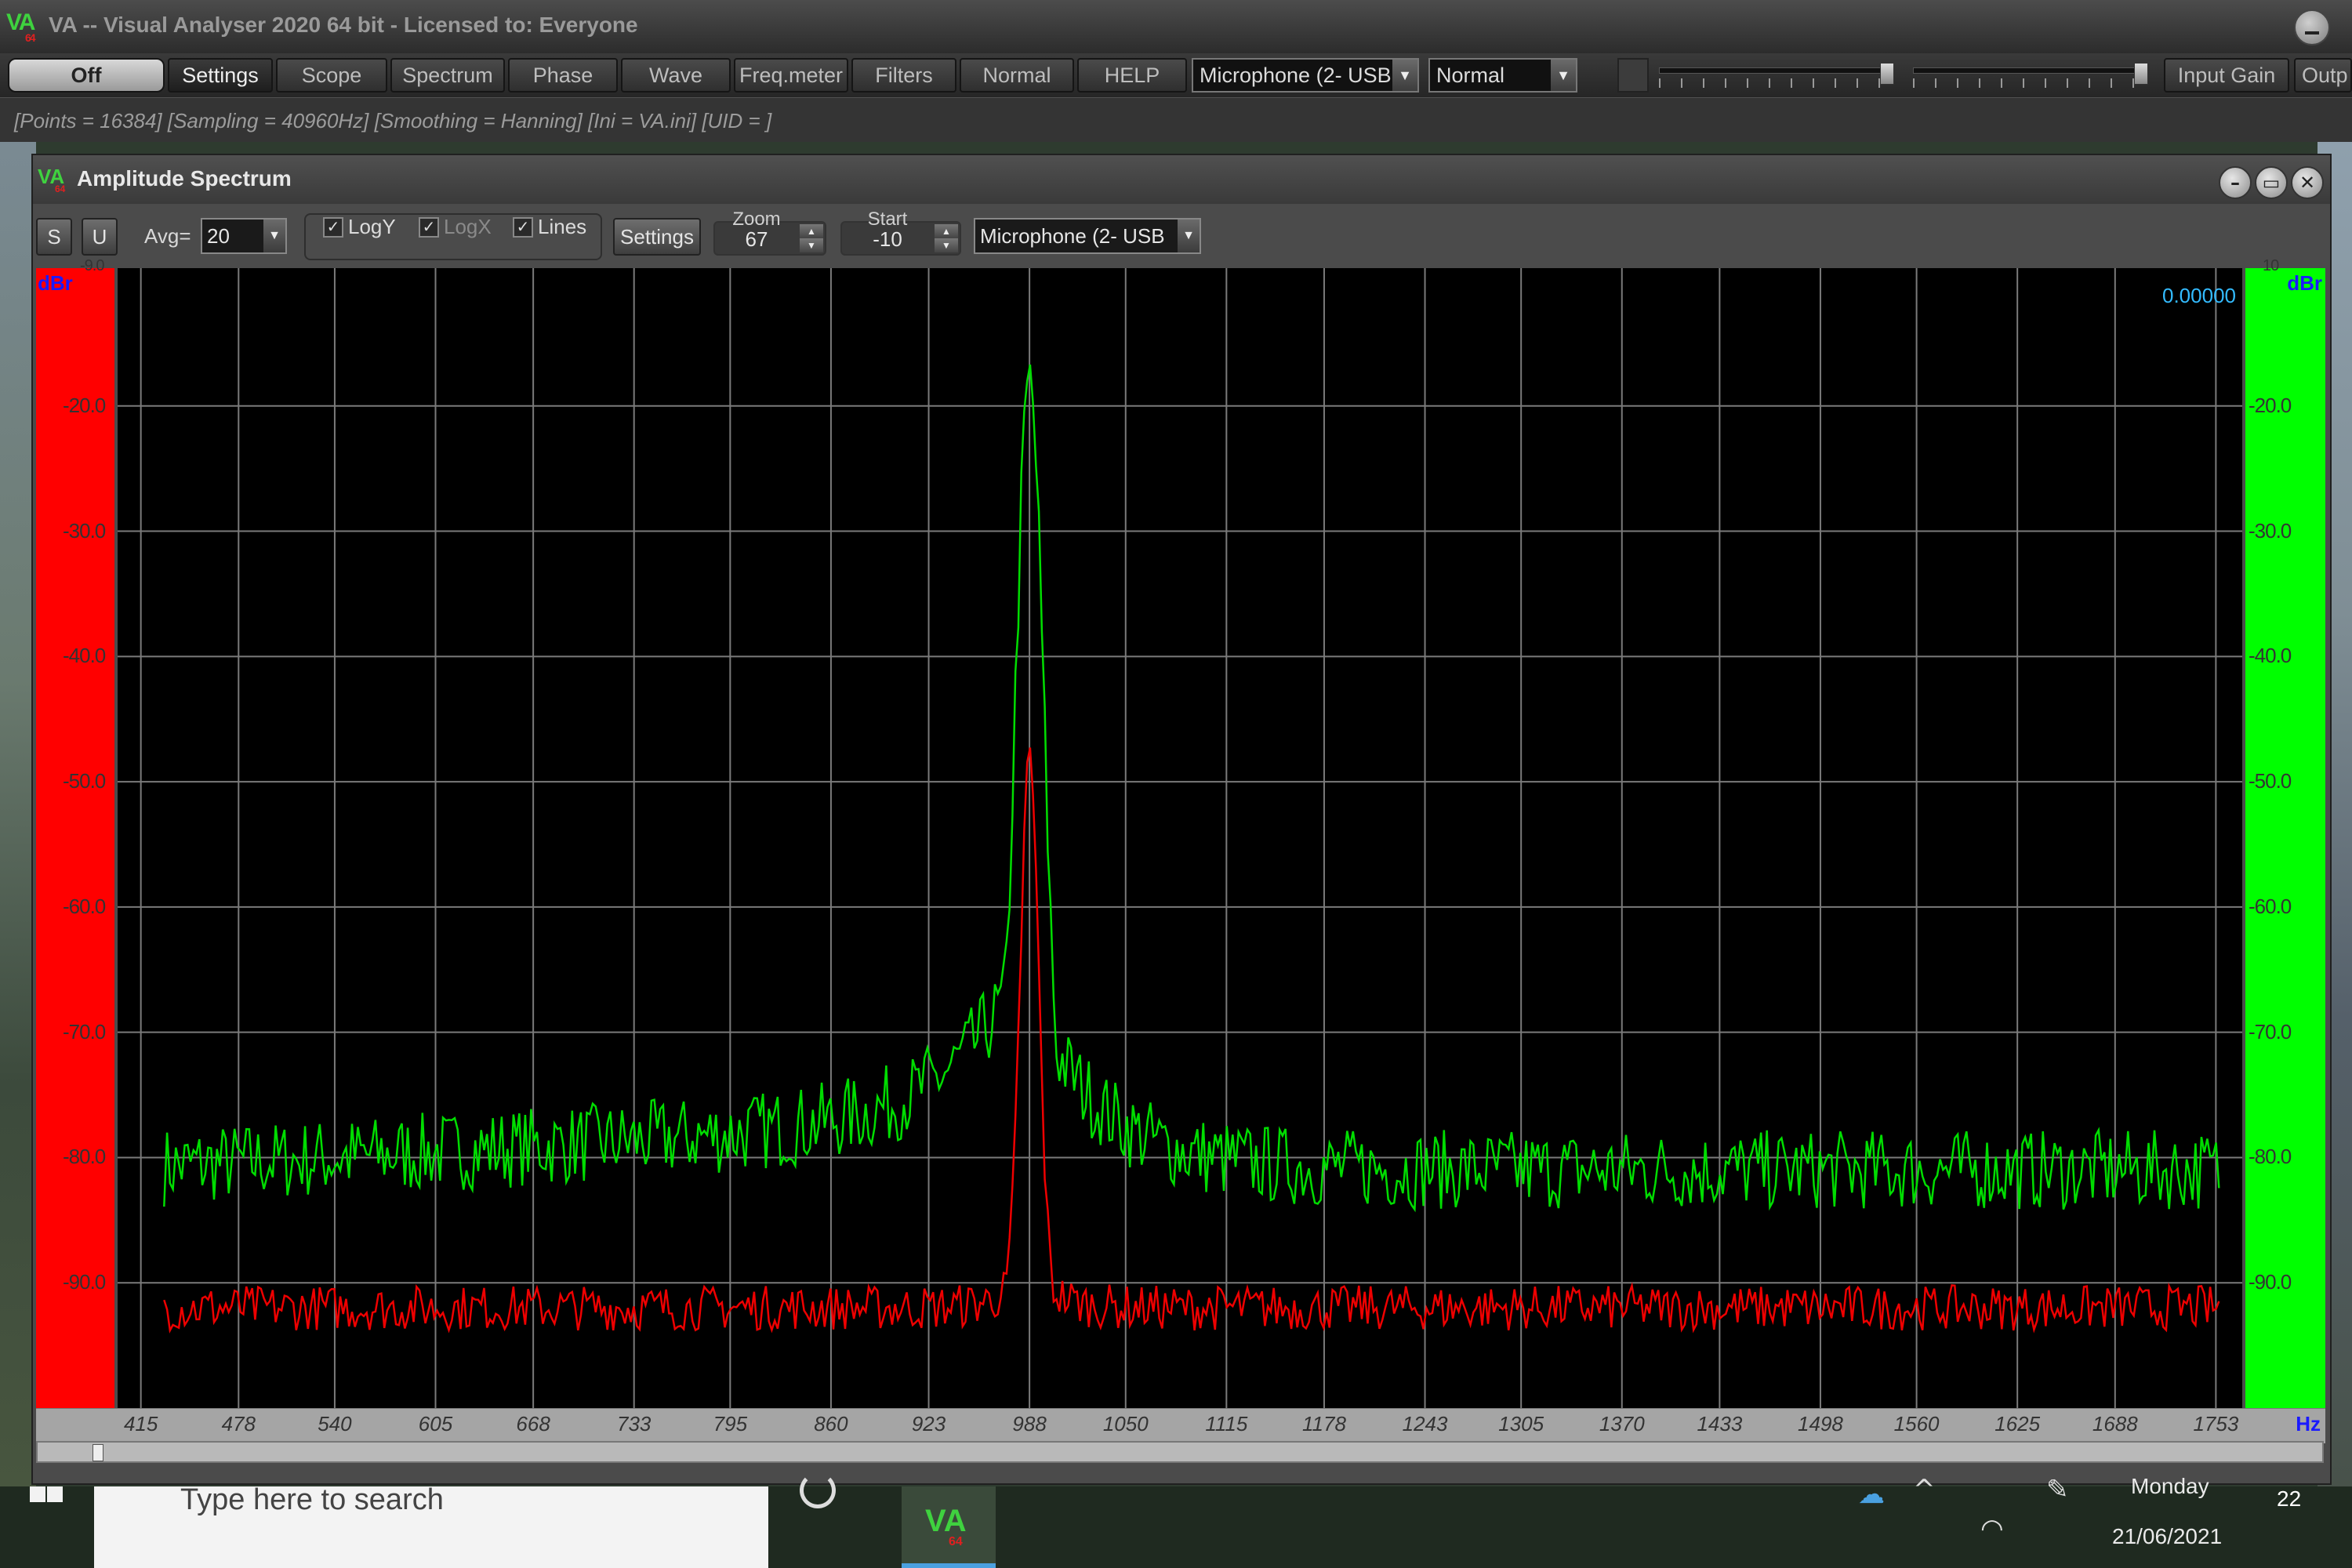  What do you see at coordinates (2307, 182) in the screenshot?
I see `window-close-icon: ✕` at bounding box center [2307, 182].